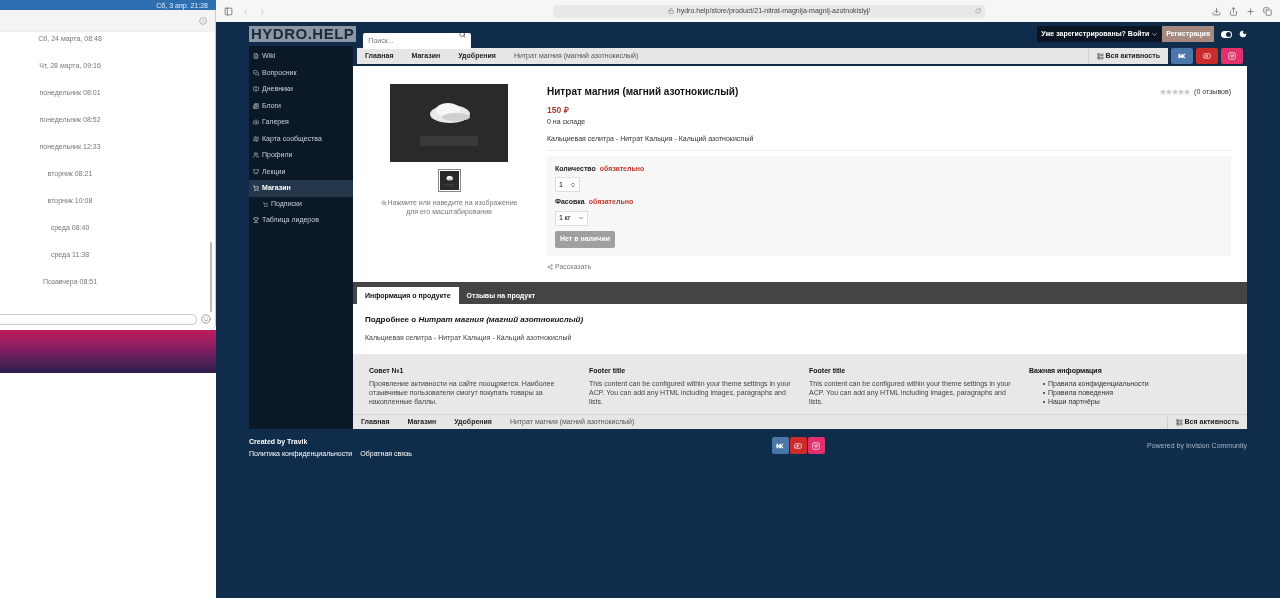 The height and width of the screenshot is (598, 1280). What do you see at coordinates (256, 105) in the screenshot?
I see `newspaper-icon` at bounding box center [256, 105].